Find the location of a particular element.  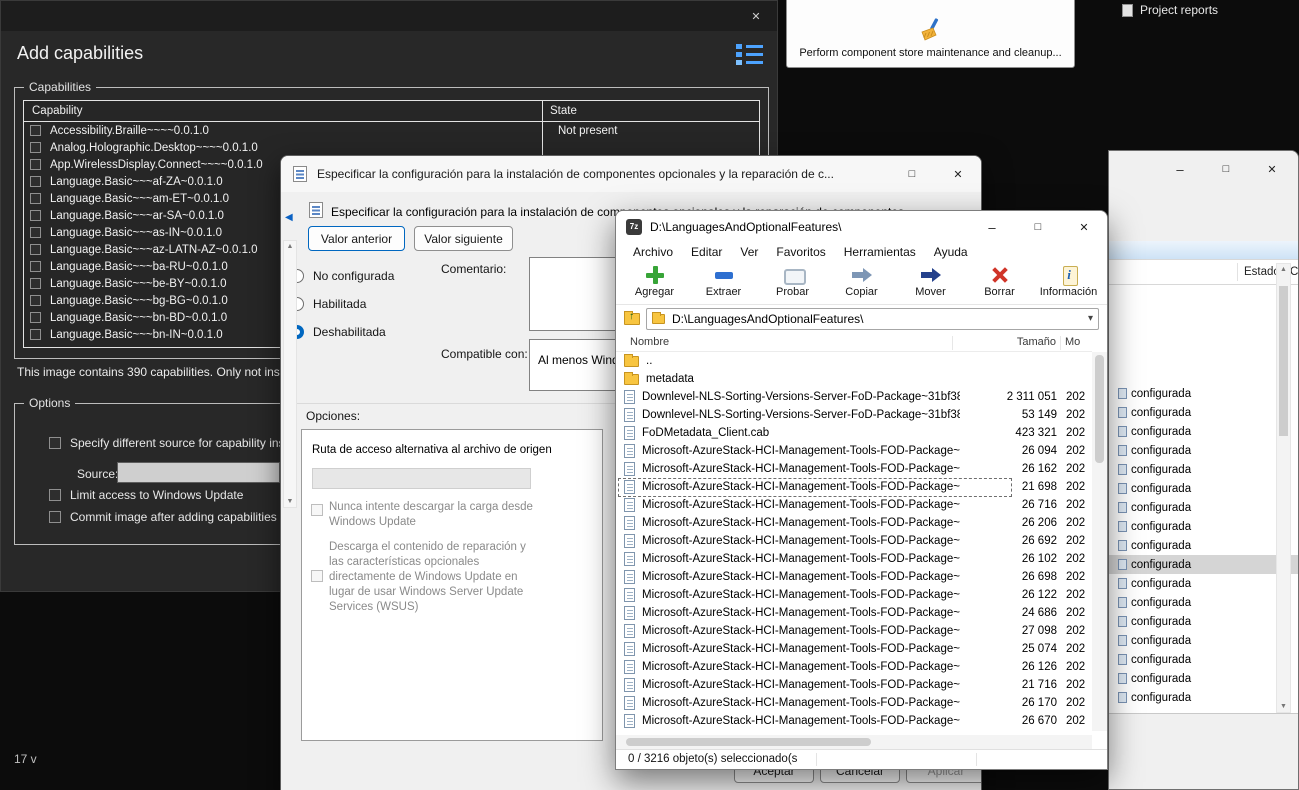

gpme-titlebar is located at coordinates (1203, 169).